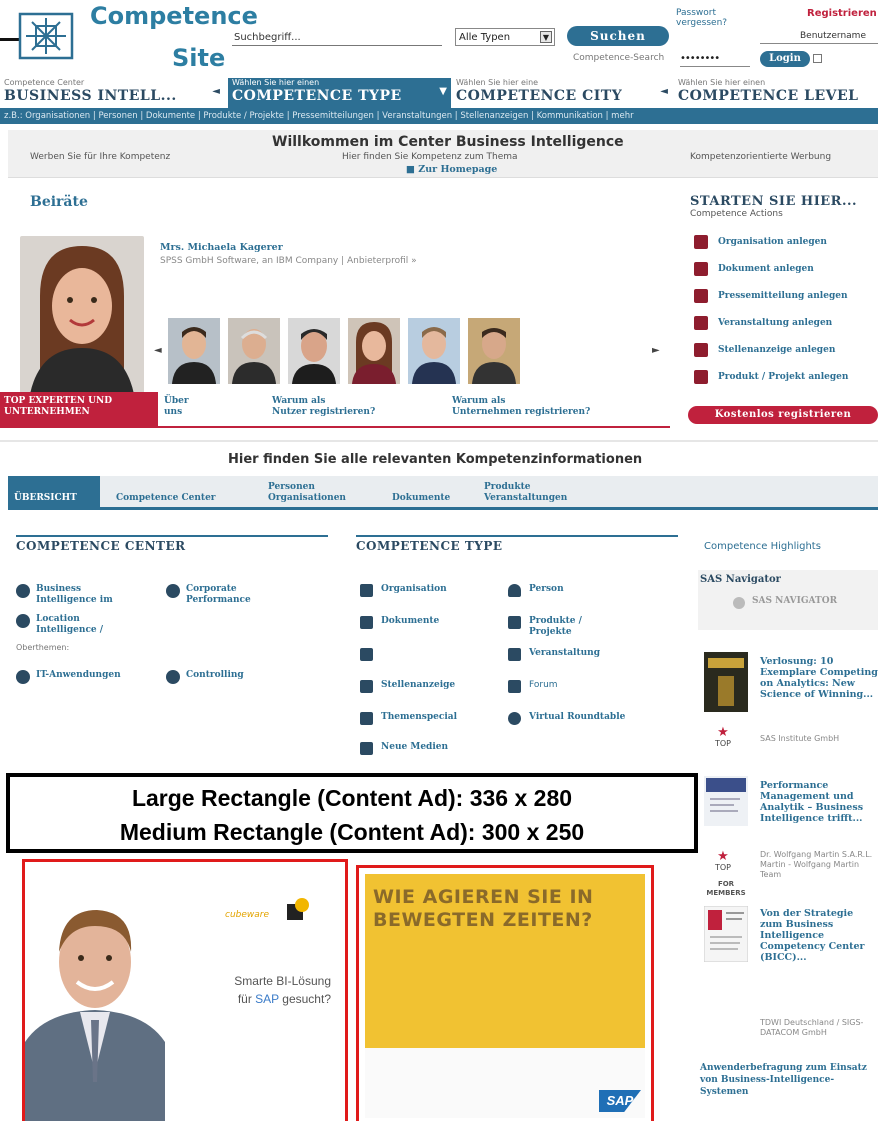 Image resolution: width=878 pixels, height=1121 pixels. What do you see at coordinates (366, 654) in the screenshot?
I see `megaphone-icon` at bounding box center [366, 654].